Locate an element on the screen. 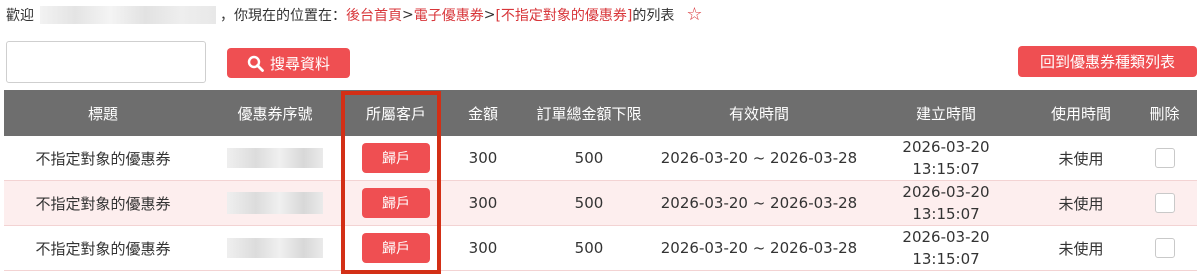  header-used-time: 使用時間 is located at coordinates (1080, 113).